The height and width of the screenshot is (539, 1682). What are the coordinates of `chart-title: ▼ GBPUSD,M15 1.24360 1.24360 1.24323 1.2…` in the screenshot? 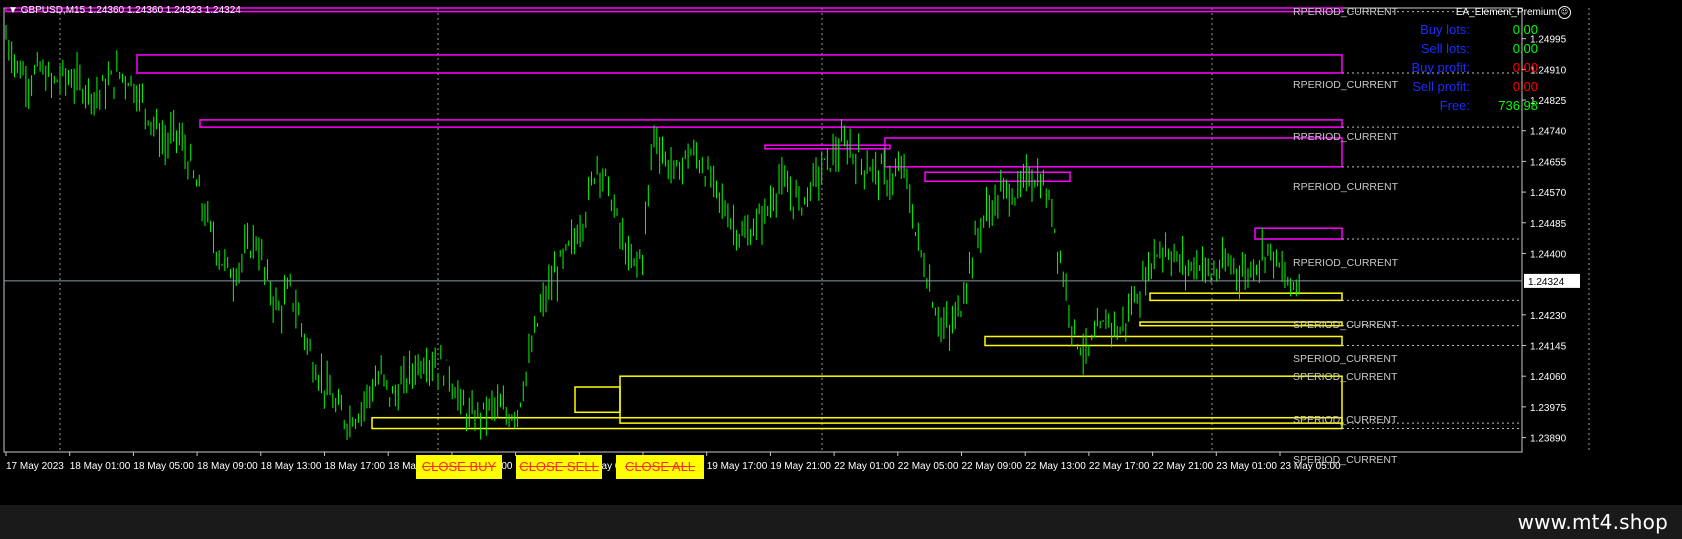 It's located at (124, 10).